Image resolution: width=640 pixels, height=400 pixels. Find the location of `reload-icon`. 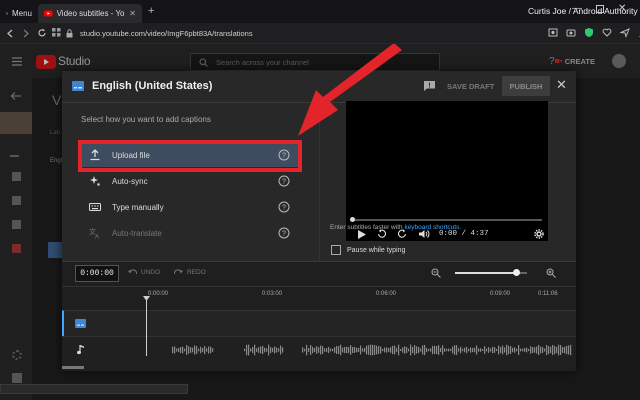

reload-icon is located at coordinates (42, 33).